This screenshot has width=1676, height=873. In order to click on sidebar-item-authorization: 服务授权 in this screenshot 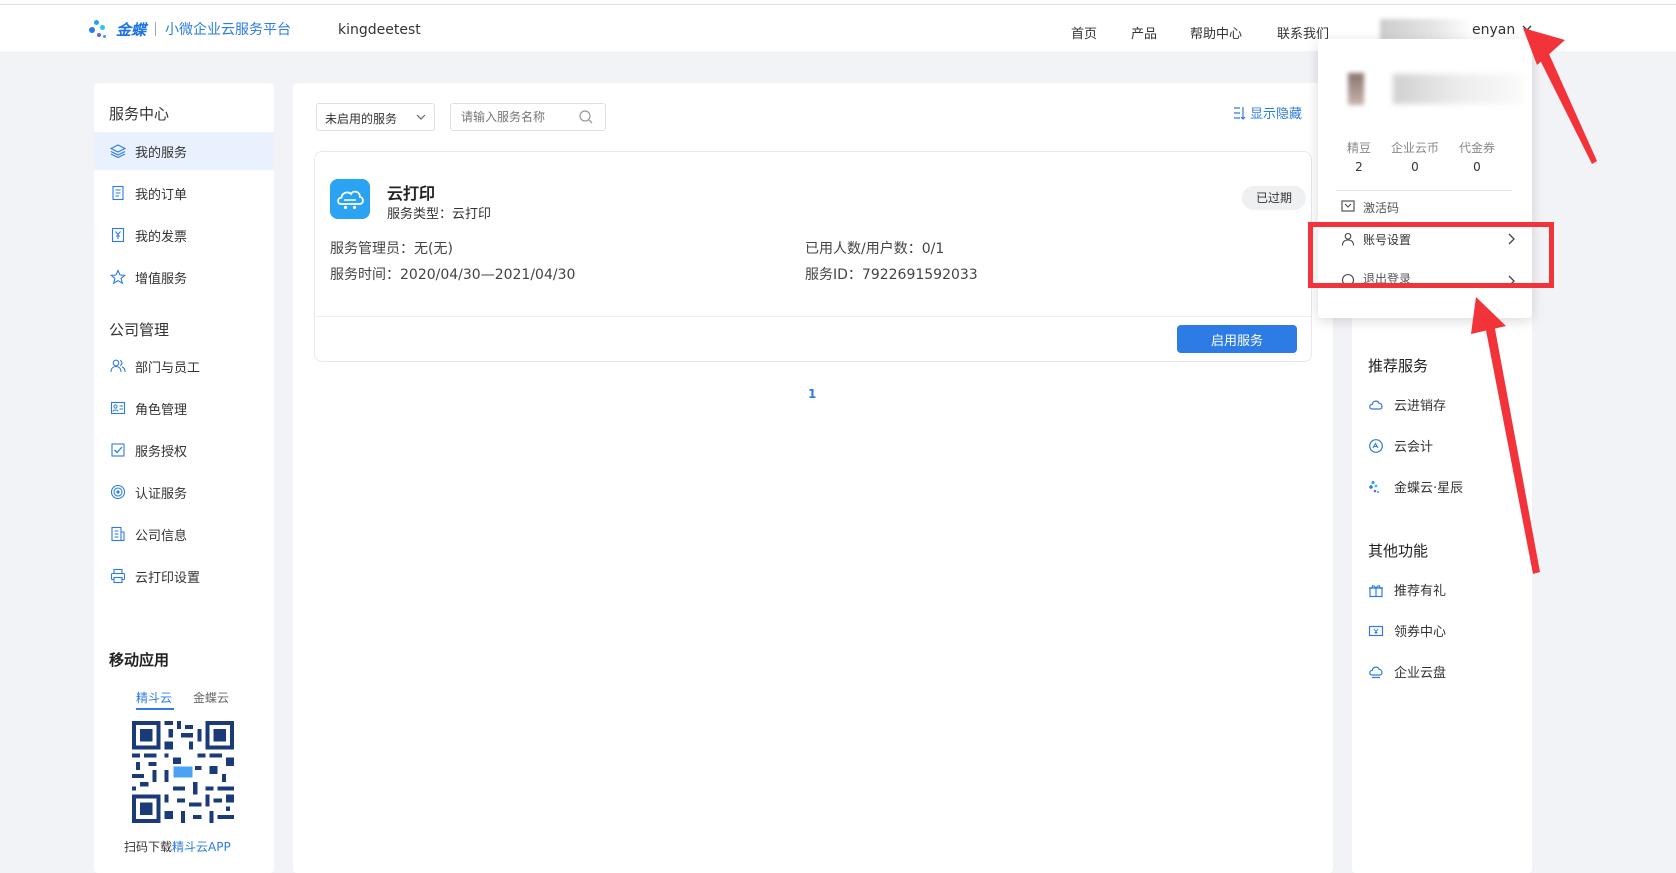, I will do `click(184, 450)`.